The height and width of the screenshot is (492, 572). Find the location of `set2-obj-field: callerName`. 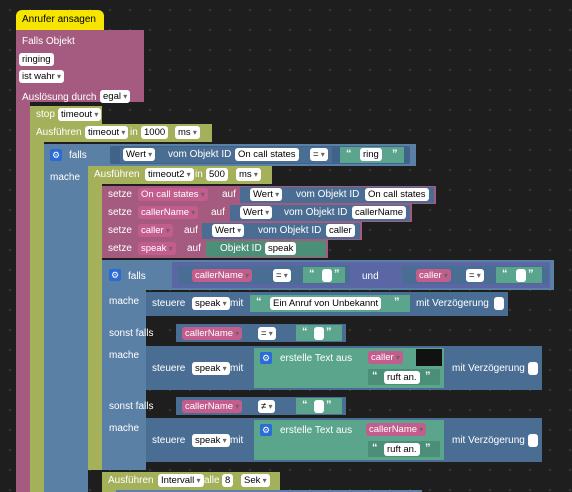

set2-obj-field: callerName is located at coordinates (379, 212).